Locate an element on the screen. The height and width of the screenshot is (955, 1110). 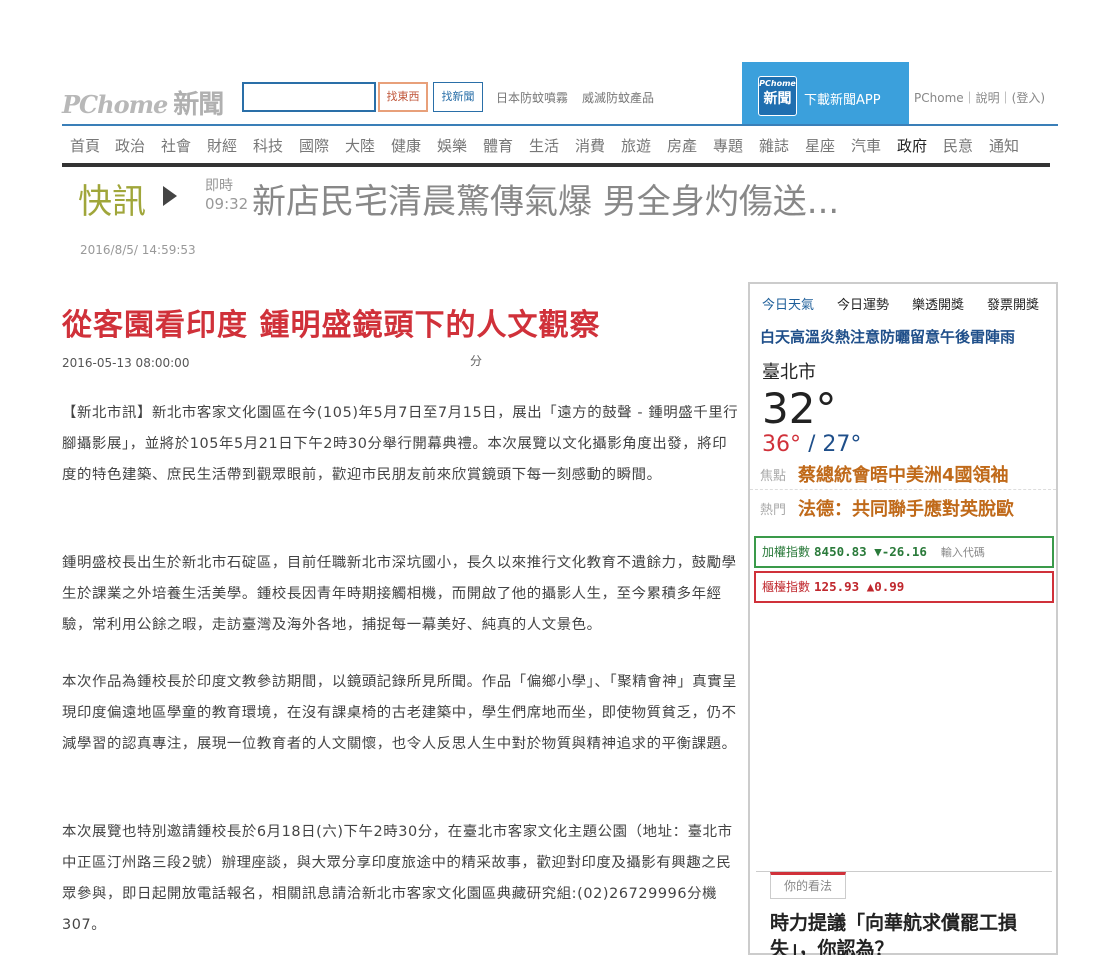
weather-range: 36° / 27° is located at coordinates (811, 442).